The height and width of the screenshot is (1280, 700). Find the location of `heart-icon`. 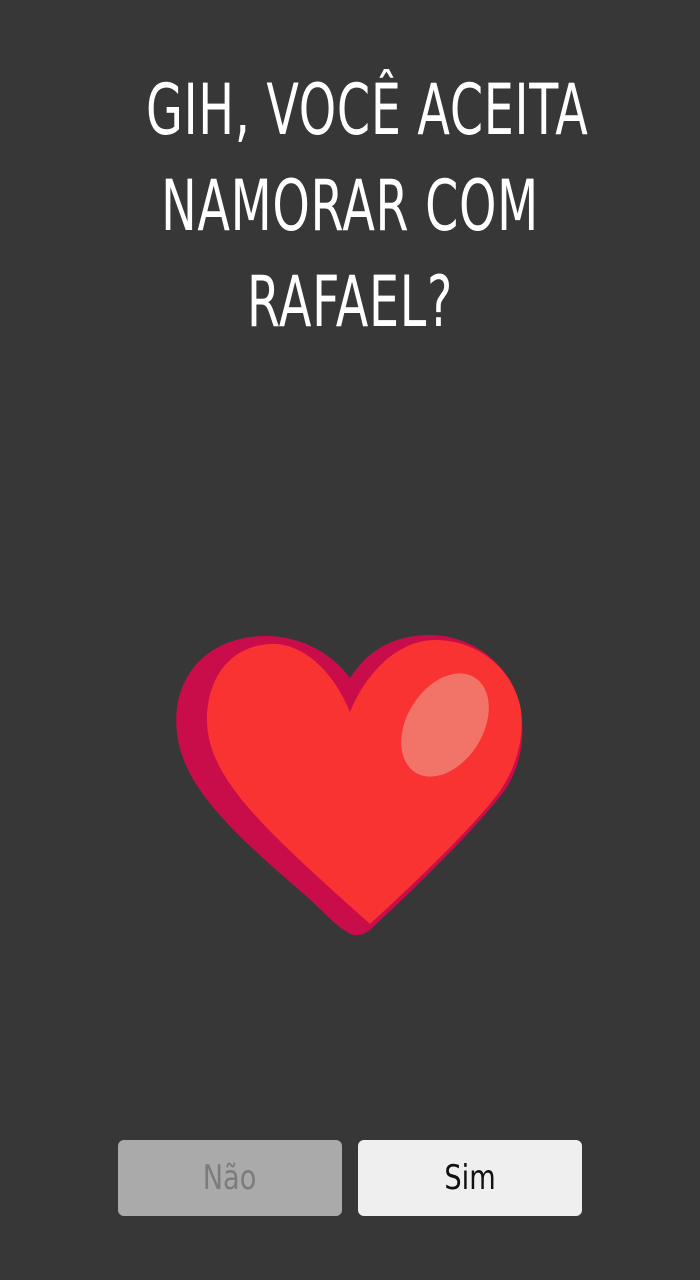

heart-icon is located at coordinates (350, 785).